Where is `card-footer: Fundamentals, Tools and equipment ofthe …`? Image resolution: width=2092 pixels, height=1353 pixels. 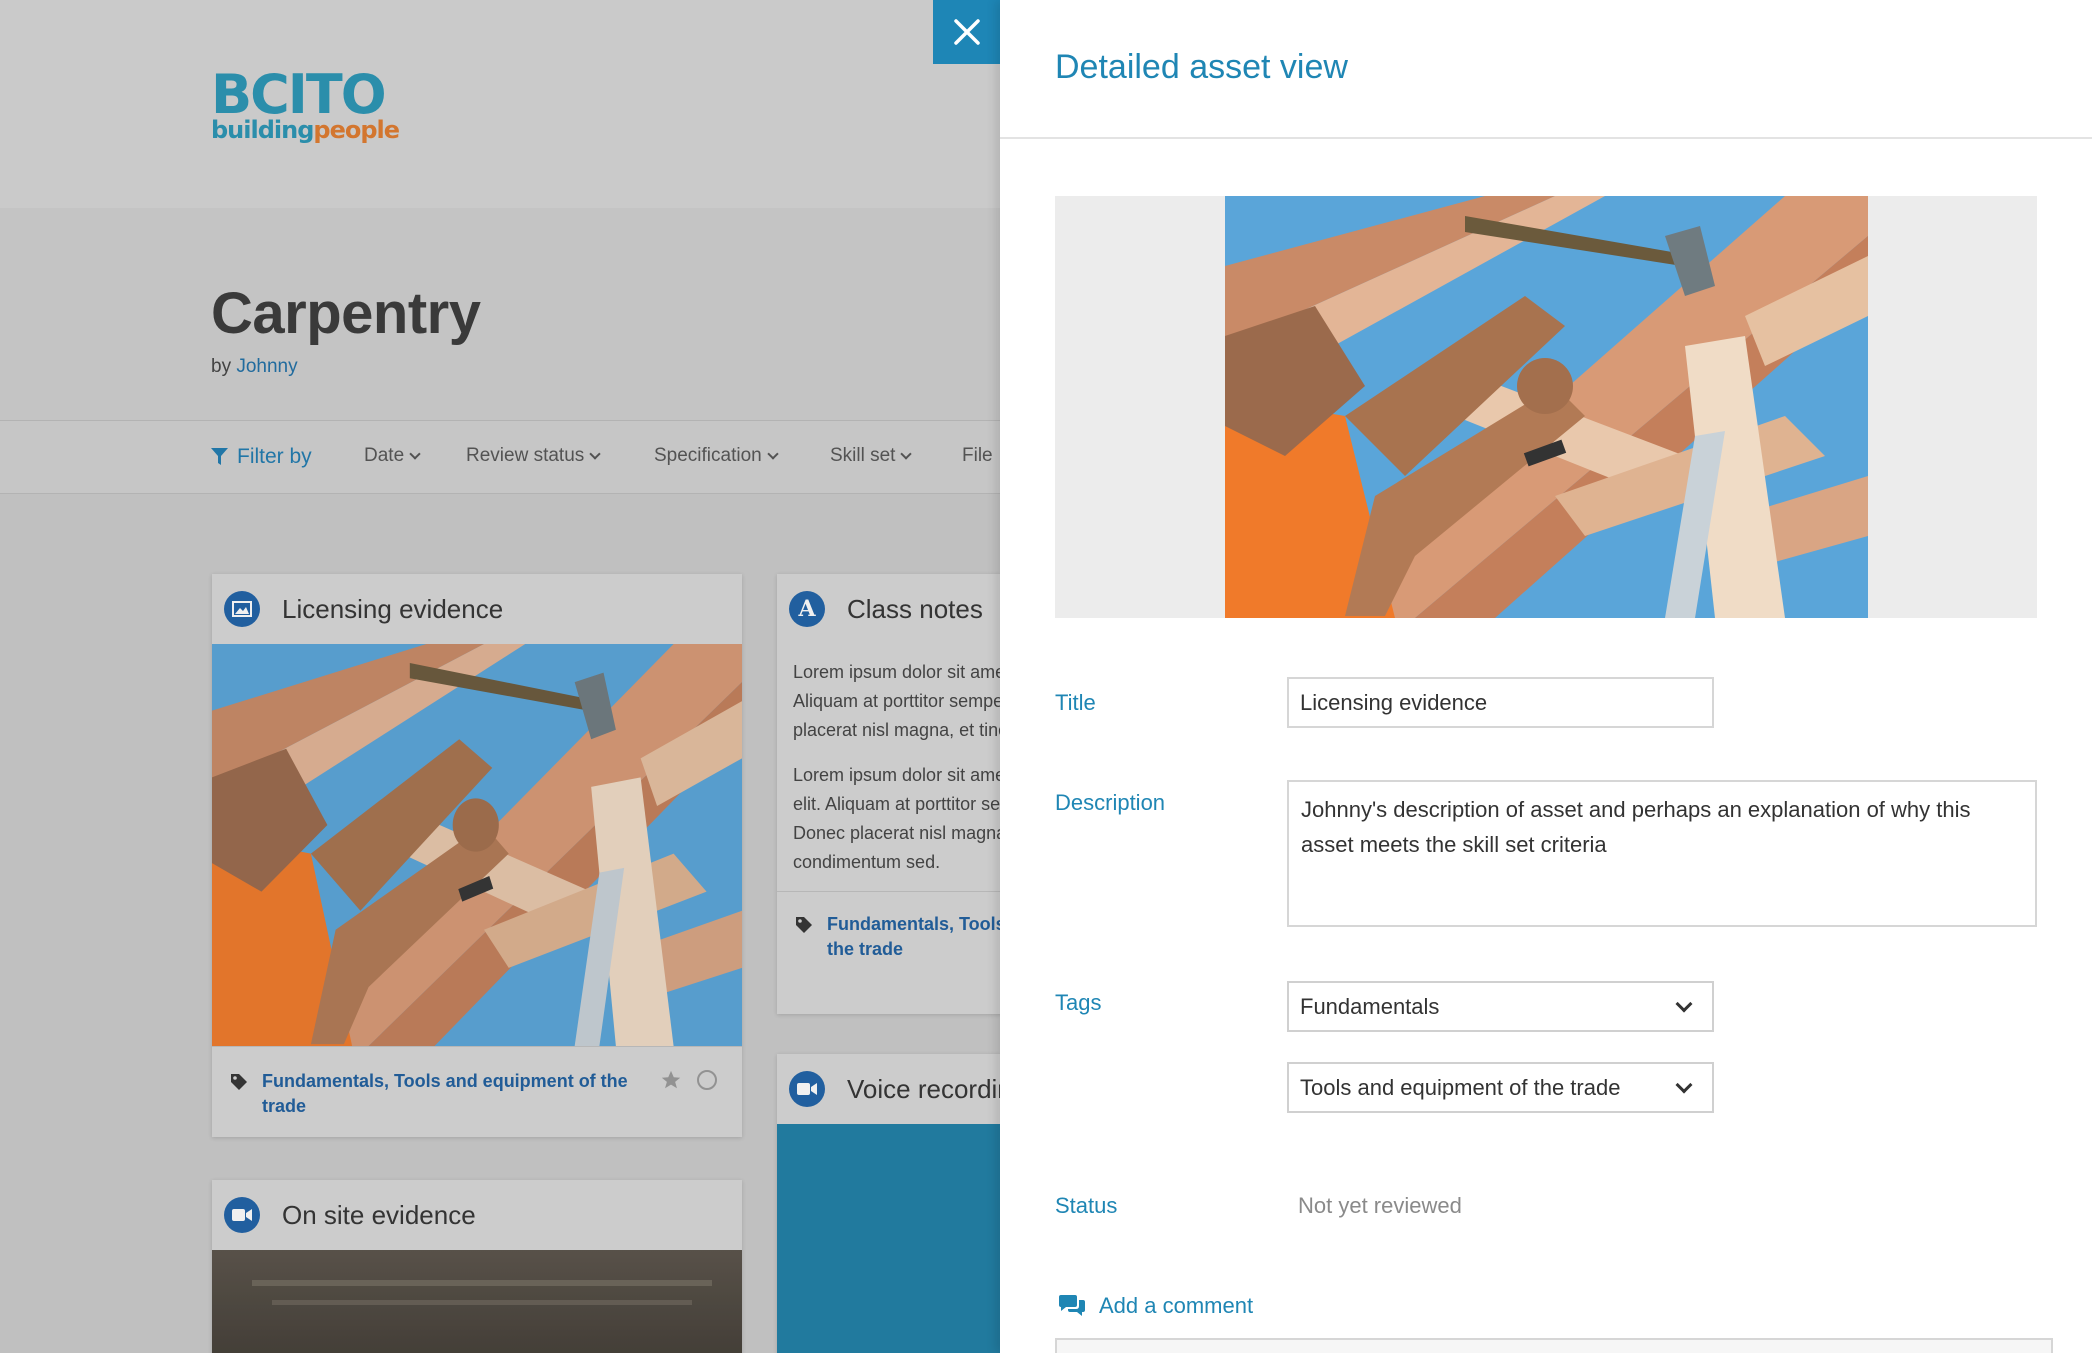 card-footer: Fundamentals, Tools and equipment ofthe … is located at coordinates (888, 934).